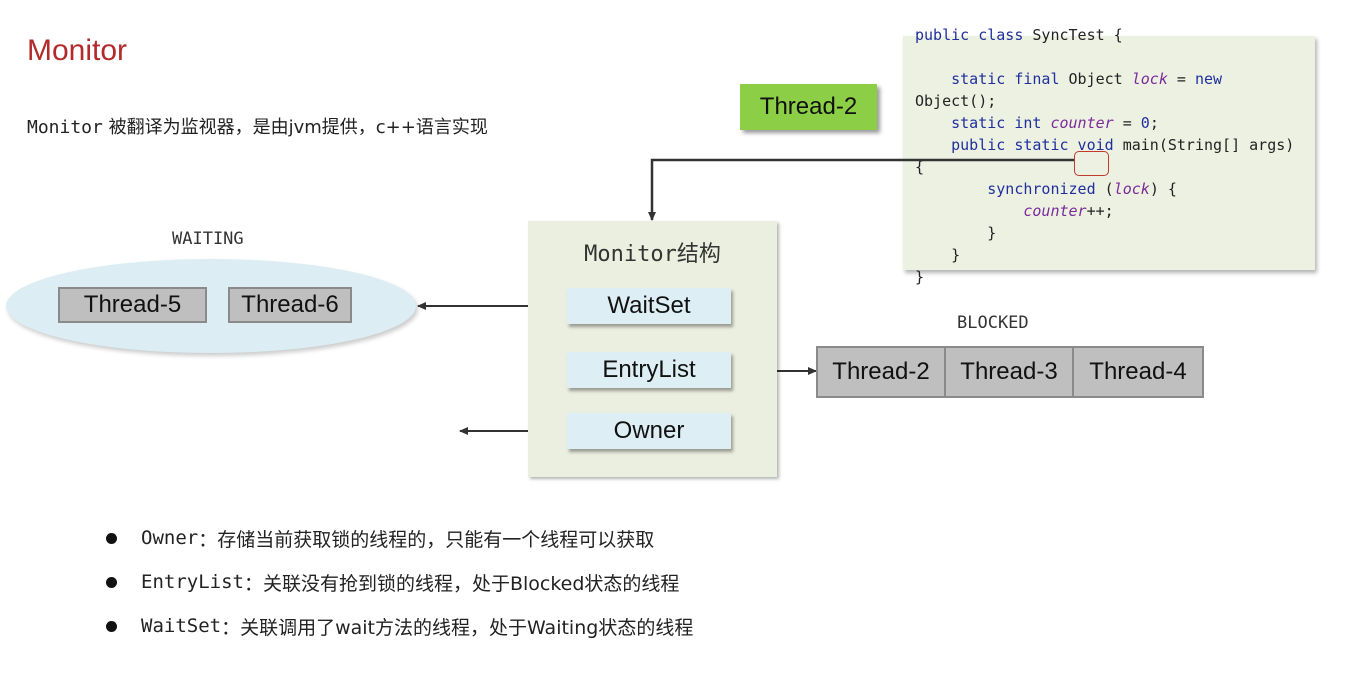  I want to click on entrylist-slot: EntryList, so click(649, 370).